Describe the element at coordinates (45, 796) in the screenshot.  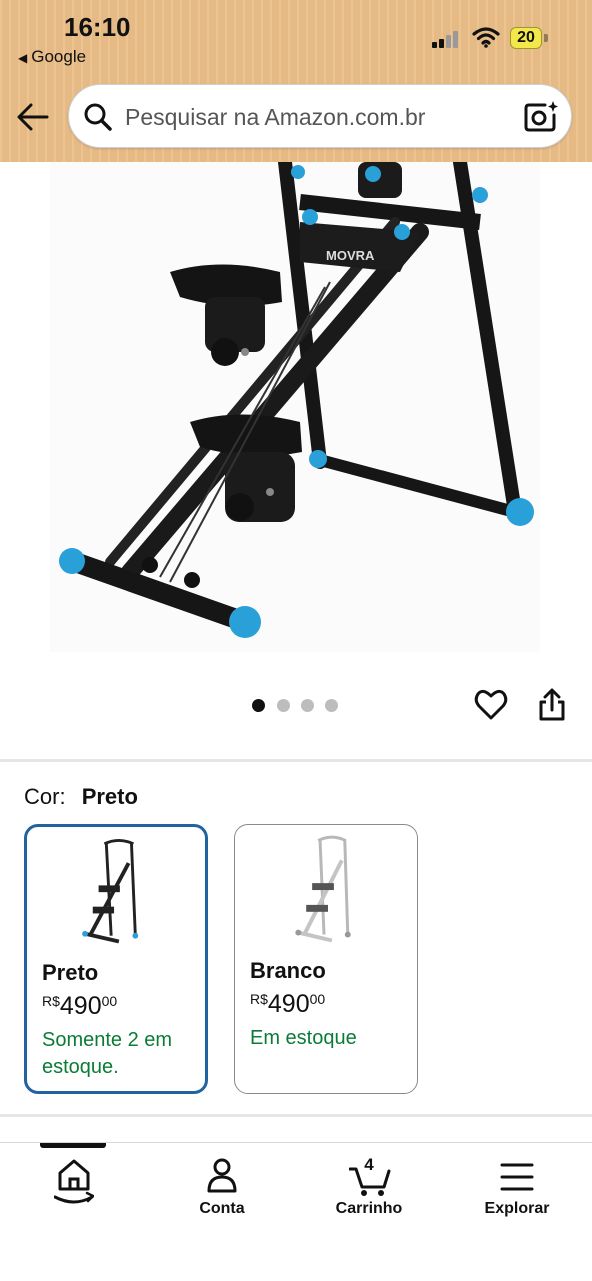
I see `color-label: Cor:` at that location.